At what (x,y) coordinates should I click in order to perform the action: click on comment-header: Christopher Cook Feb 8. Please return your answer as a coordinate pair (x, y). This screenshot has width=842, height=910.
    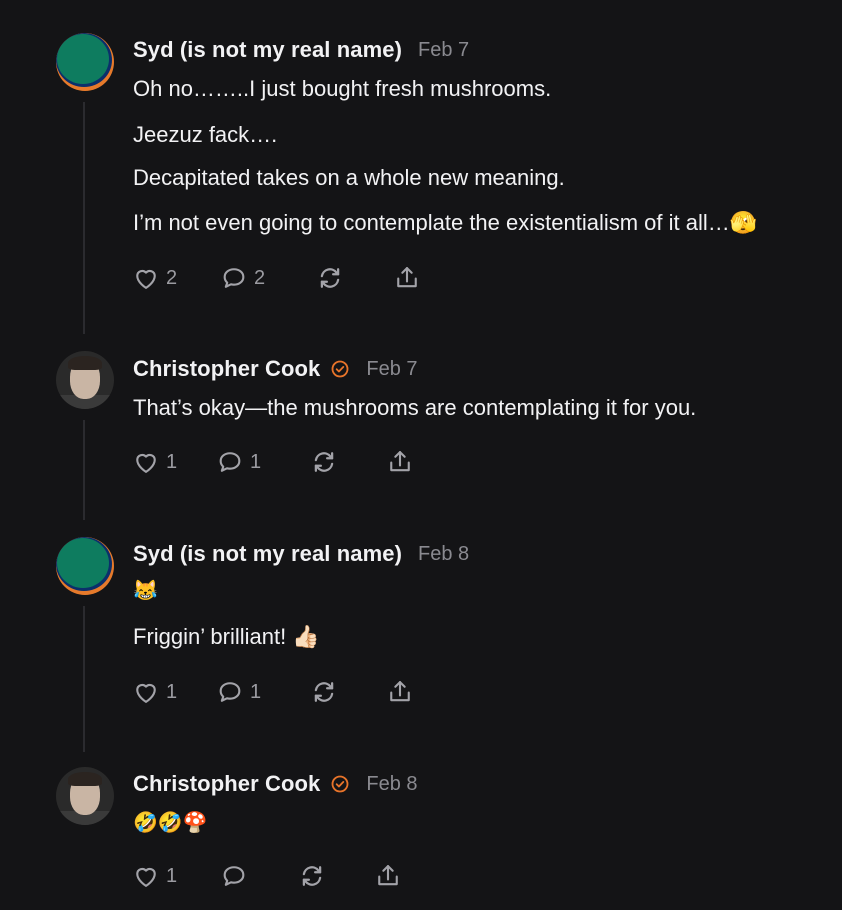
    Looking at the image, I should click on (275, 784).